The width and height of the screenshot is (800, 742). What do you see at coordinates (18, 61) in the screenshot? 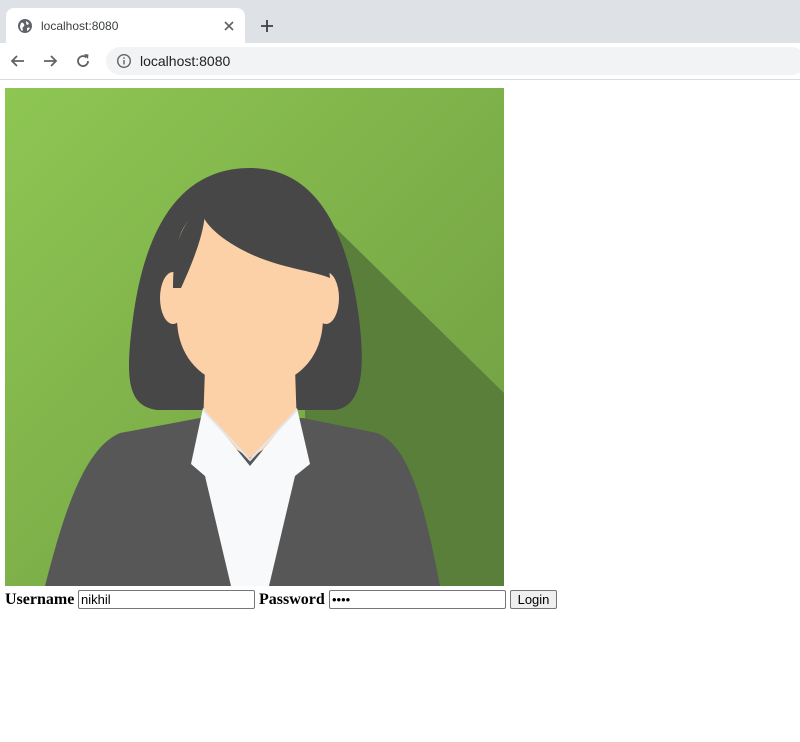
I see `arrow-left-icon` at bounding box center [18, 61].